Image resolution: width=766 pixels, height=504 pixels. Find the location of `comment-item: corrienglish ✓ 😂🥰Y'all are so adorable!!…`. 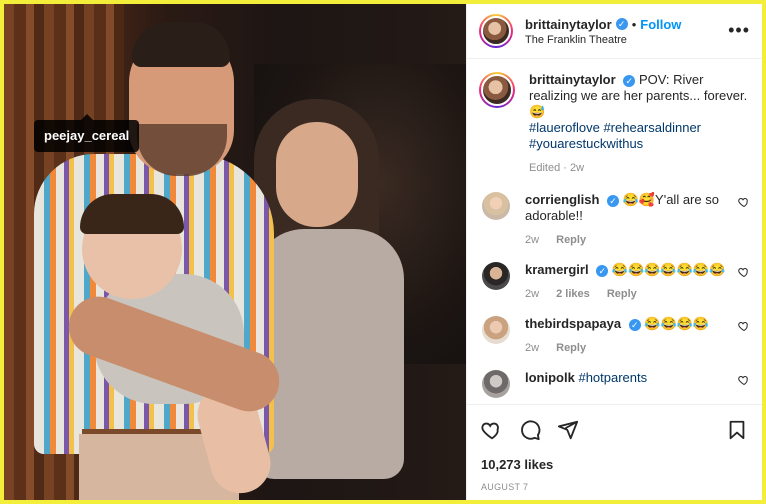

comment-item: corrienglish ✓ 😂🥰Y'all are so adorable!!… is located at coordinates (614, 219).